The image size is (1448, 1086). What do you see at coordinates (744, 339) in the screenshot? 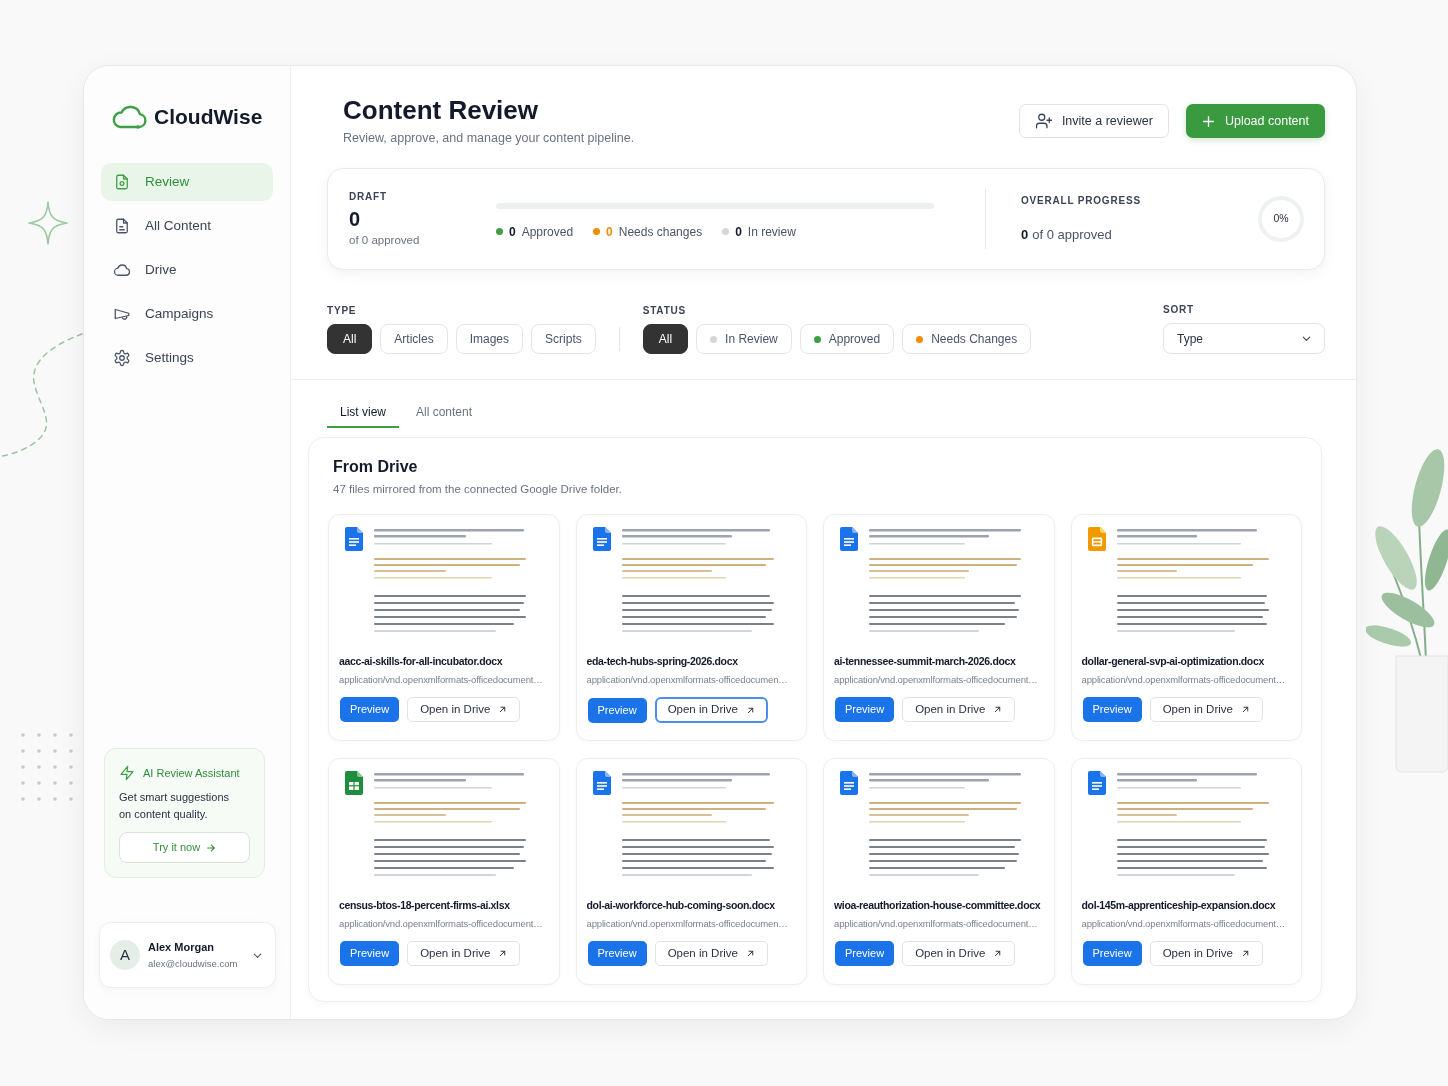
I see `filter-chip: In Review` at bounding box center [744, 339].